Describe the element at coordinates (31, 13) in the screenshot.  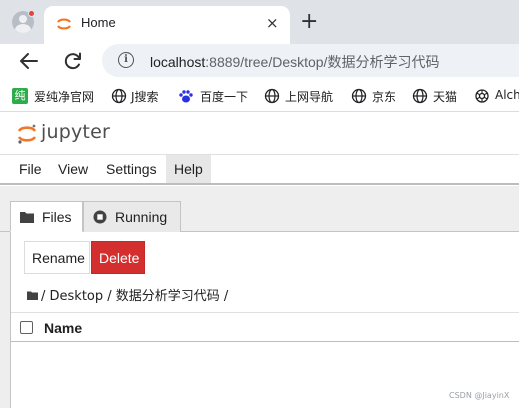
I see `notification-dot` at that location.